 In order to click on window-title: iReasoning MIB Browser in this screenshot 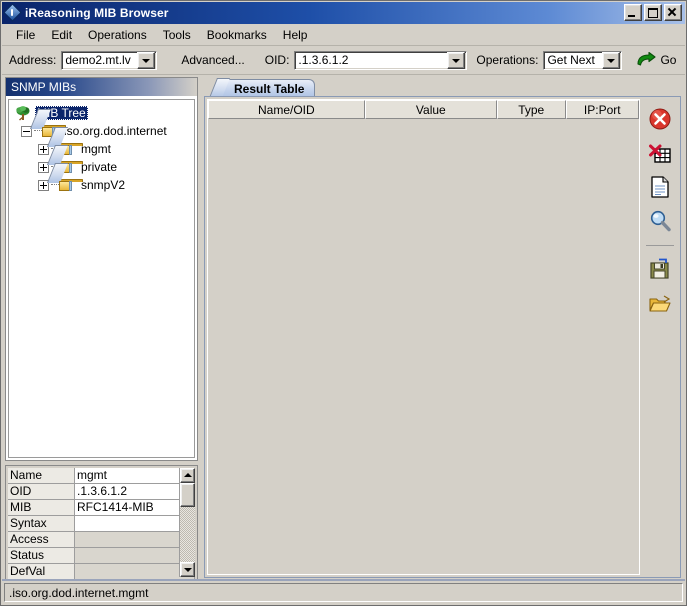, I will do `click(97, 13)`.